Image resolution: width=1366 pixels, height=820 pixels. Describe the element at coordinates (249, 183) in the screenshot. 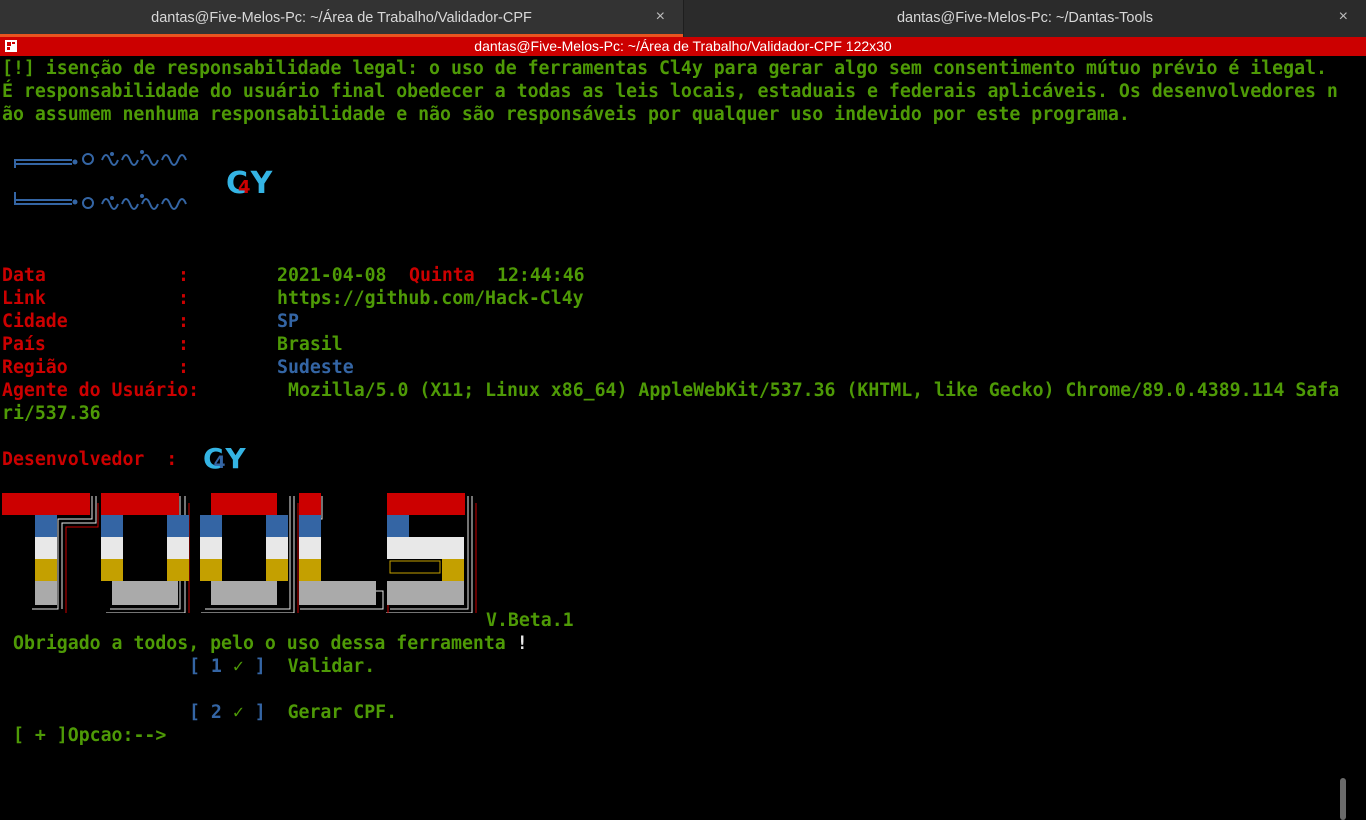

I see `cl4y-logo: C4Y` at that location.